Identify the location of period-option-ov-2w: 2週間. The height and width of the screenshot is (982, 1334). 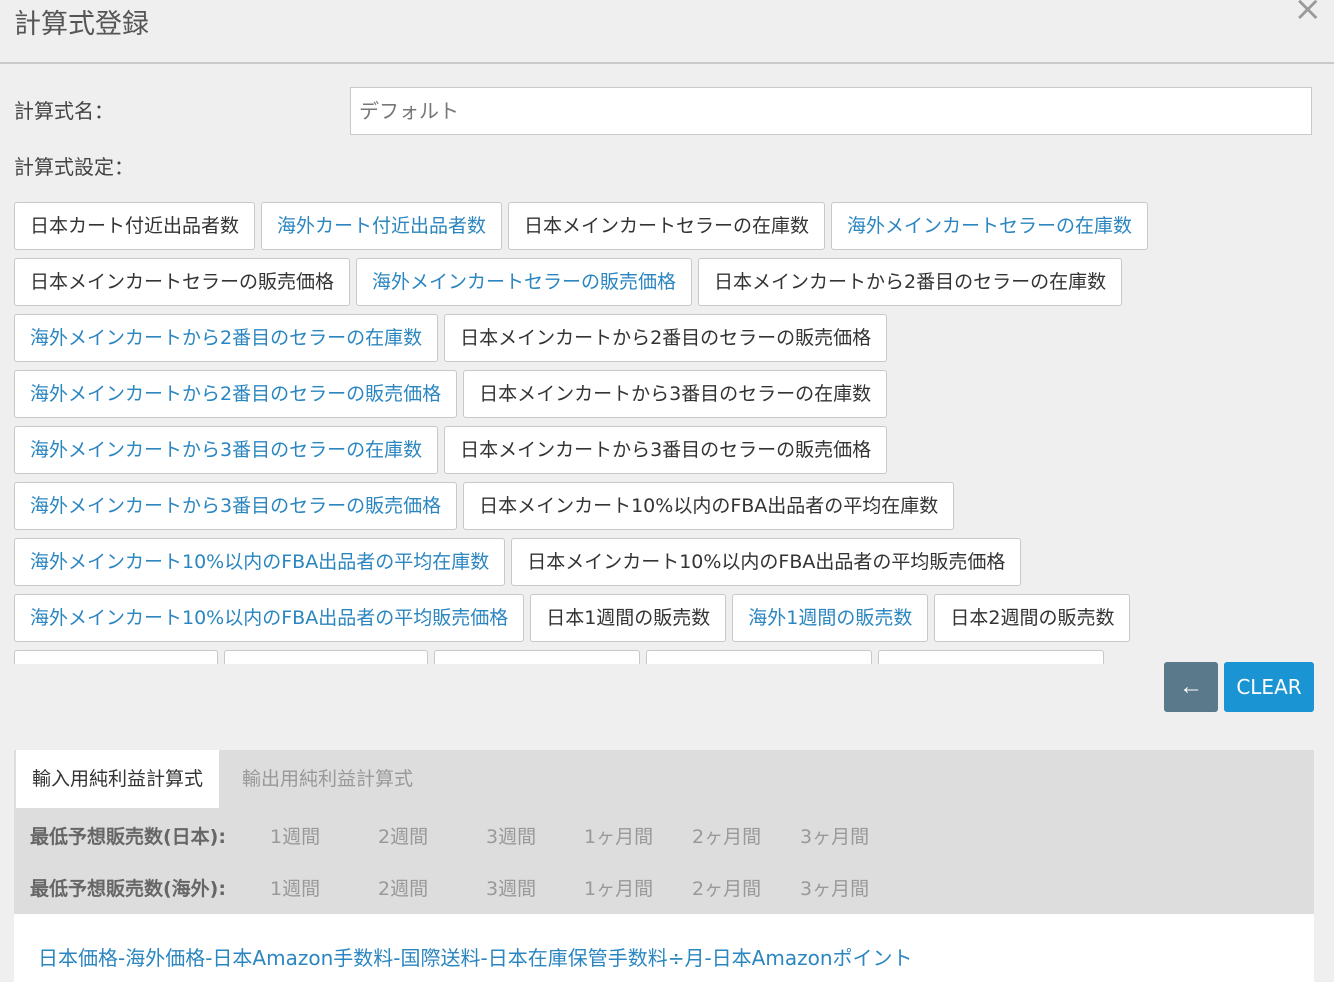
(403, 887).